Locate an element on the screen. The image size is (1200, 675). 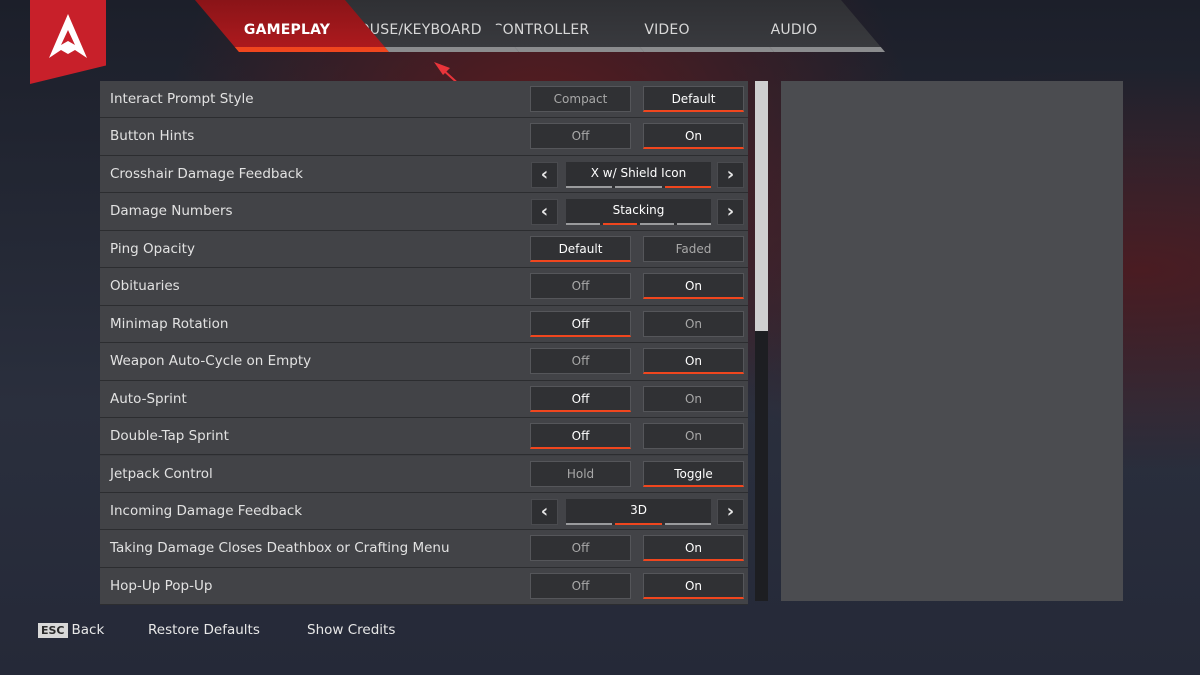
setting-label: Crosshair Damage Feedback is located at coordinates (206, 173).